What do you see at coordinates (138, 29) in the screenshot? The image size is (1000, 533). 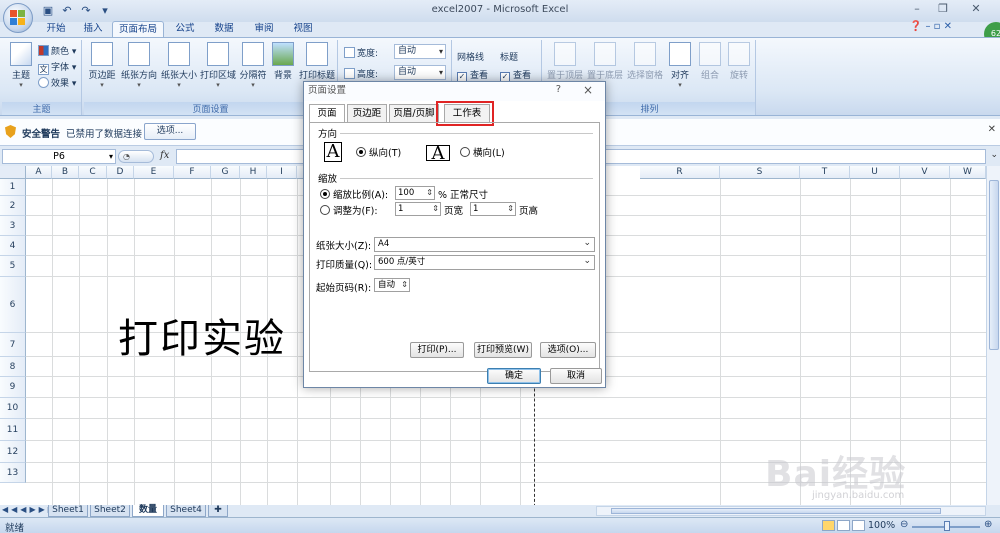 I see `tab-page-layout: 页面布局` at bounding box center [138, 29].